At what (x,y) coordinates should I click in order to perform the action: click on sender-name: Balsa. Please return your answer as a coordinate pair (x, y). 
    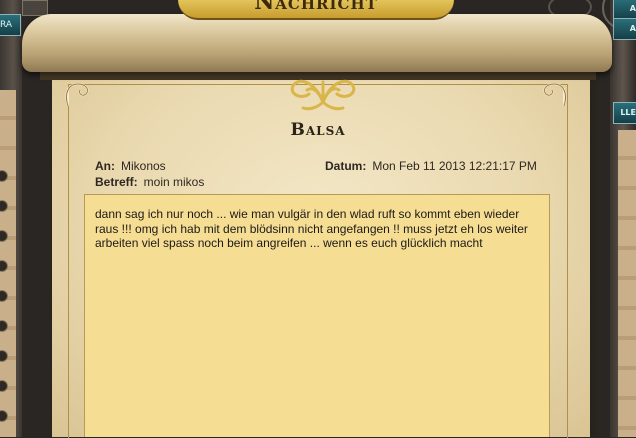
    Looking at the image, I should click on (318, 130).